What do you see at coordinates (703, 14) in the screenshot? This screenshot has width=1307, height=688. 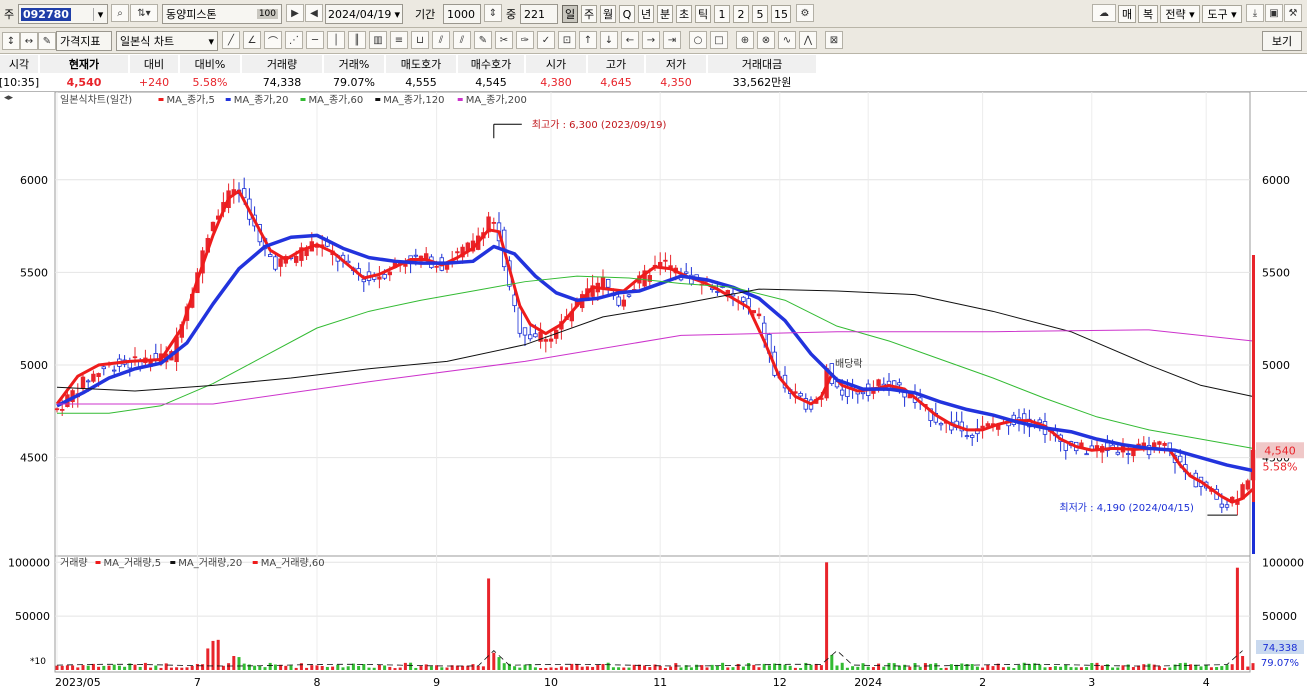 I see `interval-button: 틱` at bounding box center [703, 14].